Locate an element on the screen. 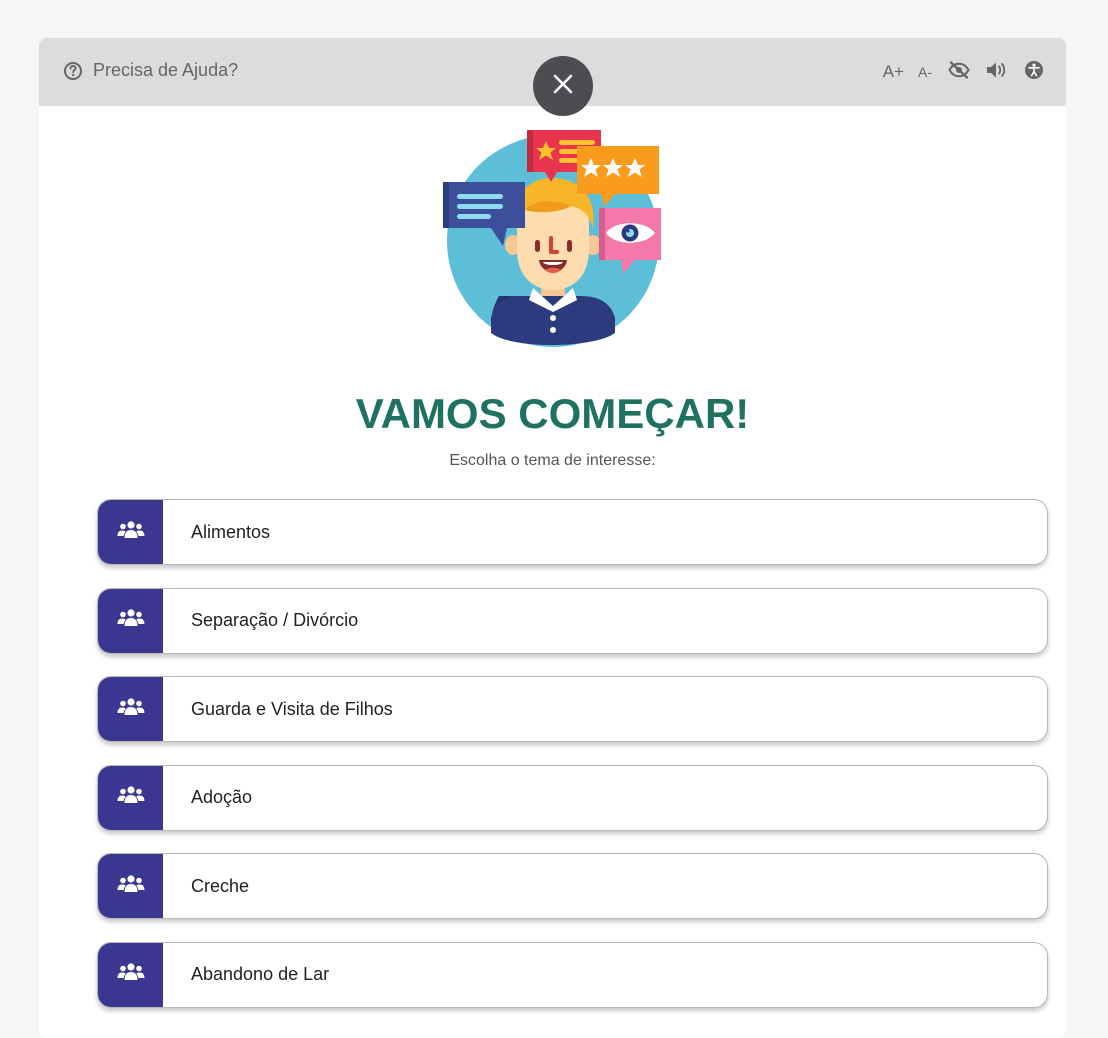 The height and width of the screenshot is (1038, 1108). help-label: Precisa de Ajuda? is located at coordinates (166, 70).